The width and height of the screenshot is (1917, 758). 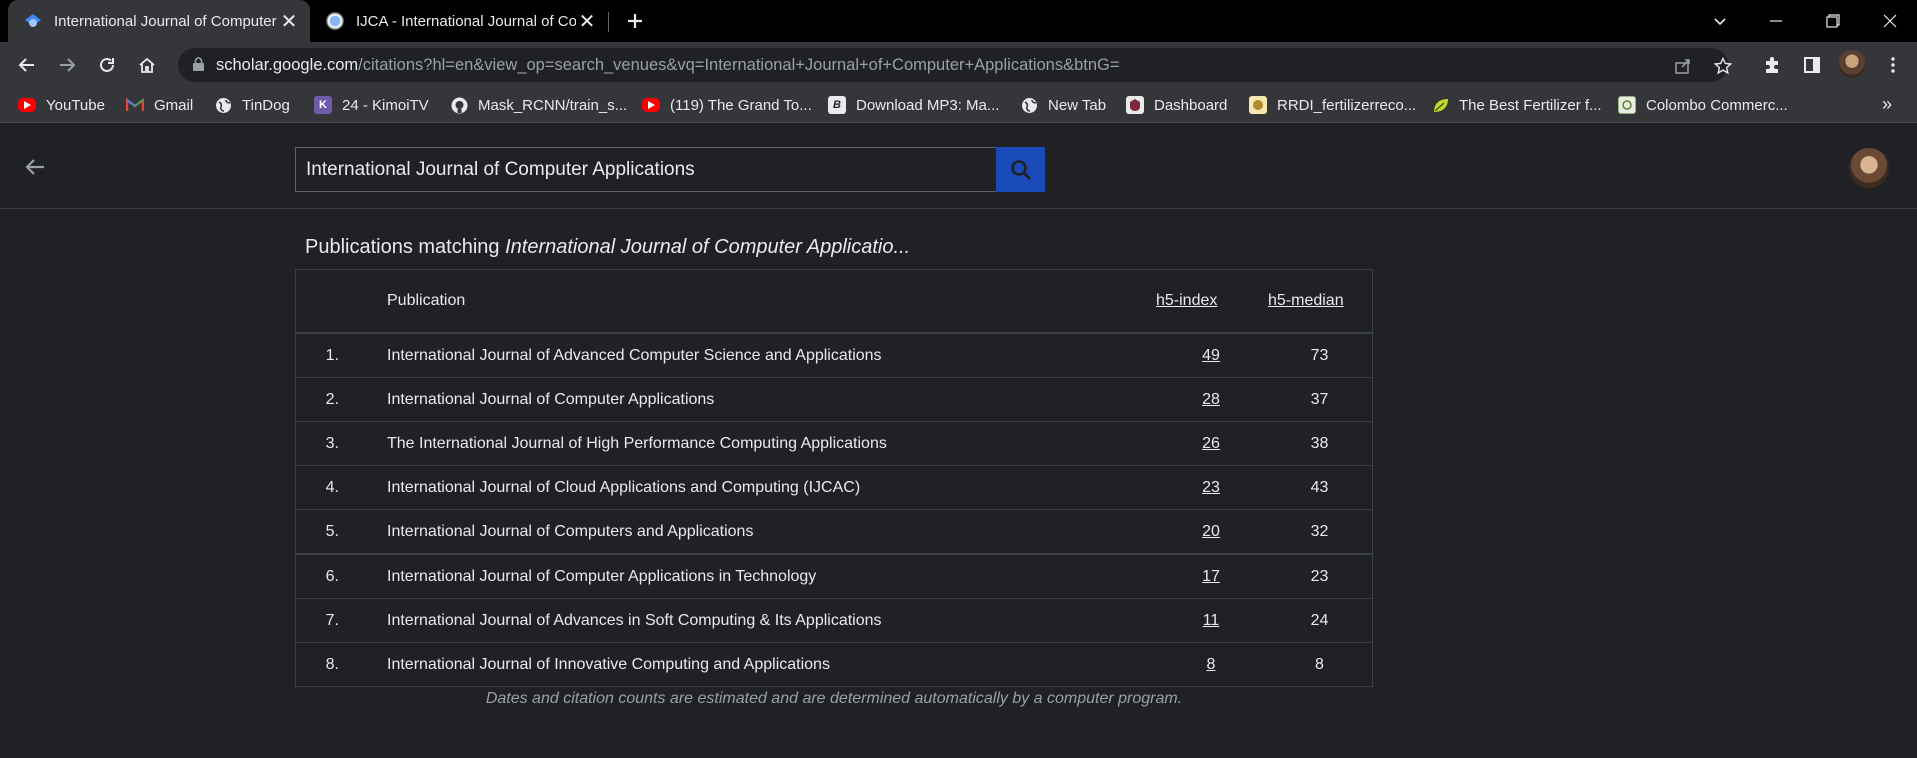 What do you see at coordinates (385, 105) in the screenshot?
I see `bookmark-label: 24 - KimoiTV` at bounding box center [385, 105].